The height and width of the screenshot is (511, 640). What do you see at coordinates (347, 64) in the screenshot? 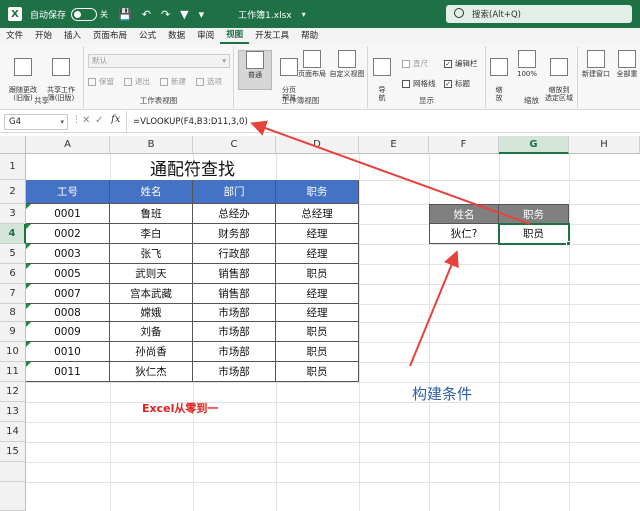
I see `custom-views-button: 自定义视图` at bounding box center [347, 64].